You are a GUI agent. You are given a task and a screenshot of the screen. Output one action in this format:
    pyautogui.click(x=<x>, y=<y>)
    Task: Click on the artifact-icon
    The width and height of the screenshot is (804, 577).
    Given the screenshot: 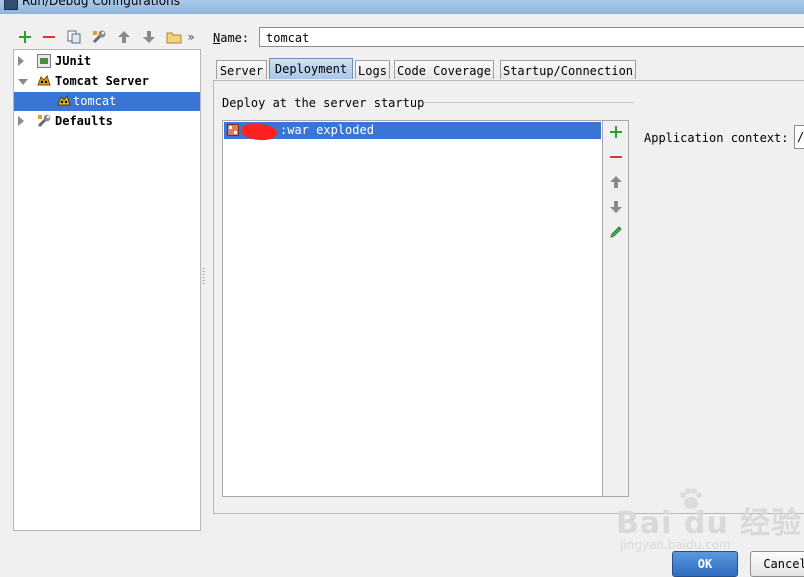 What is the action you would take?
    pyautogui.click(x=233, y=130)
    